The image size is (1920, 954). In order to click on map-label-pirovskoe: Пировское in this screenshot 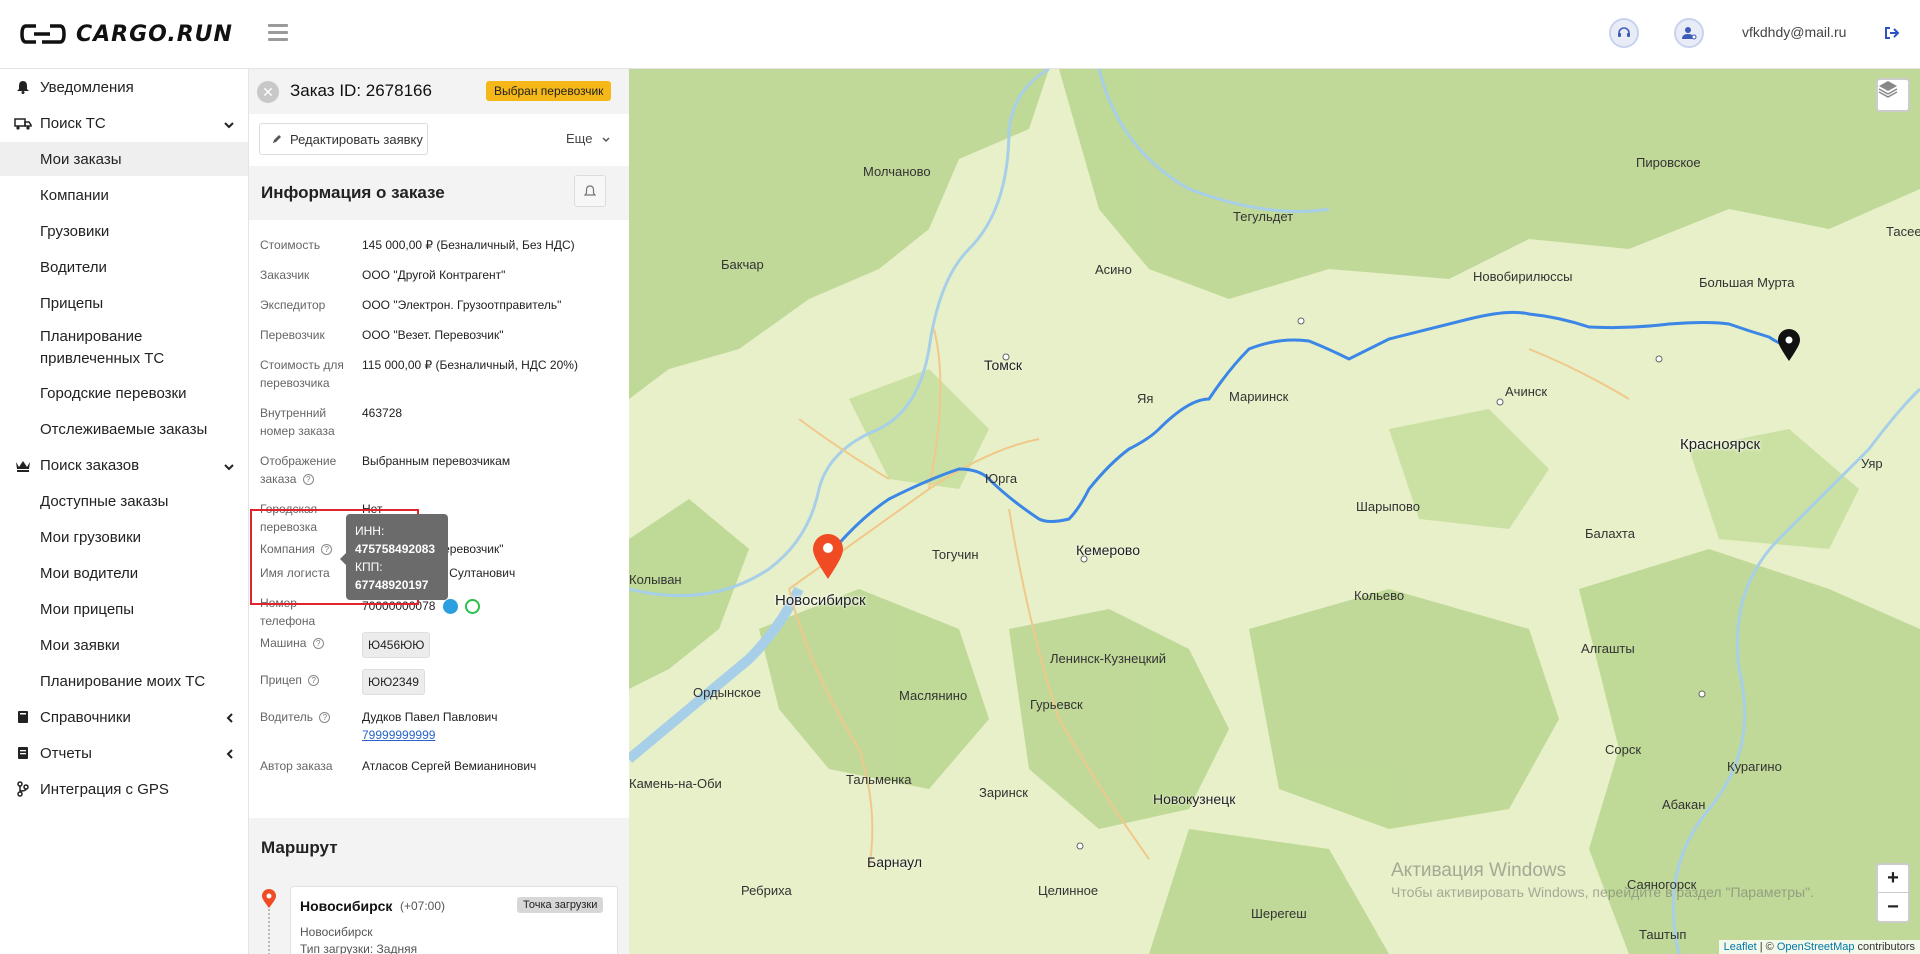, I will do `click(1668, 162)`.